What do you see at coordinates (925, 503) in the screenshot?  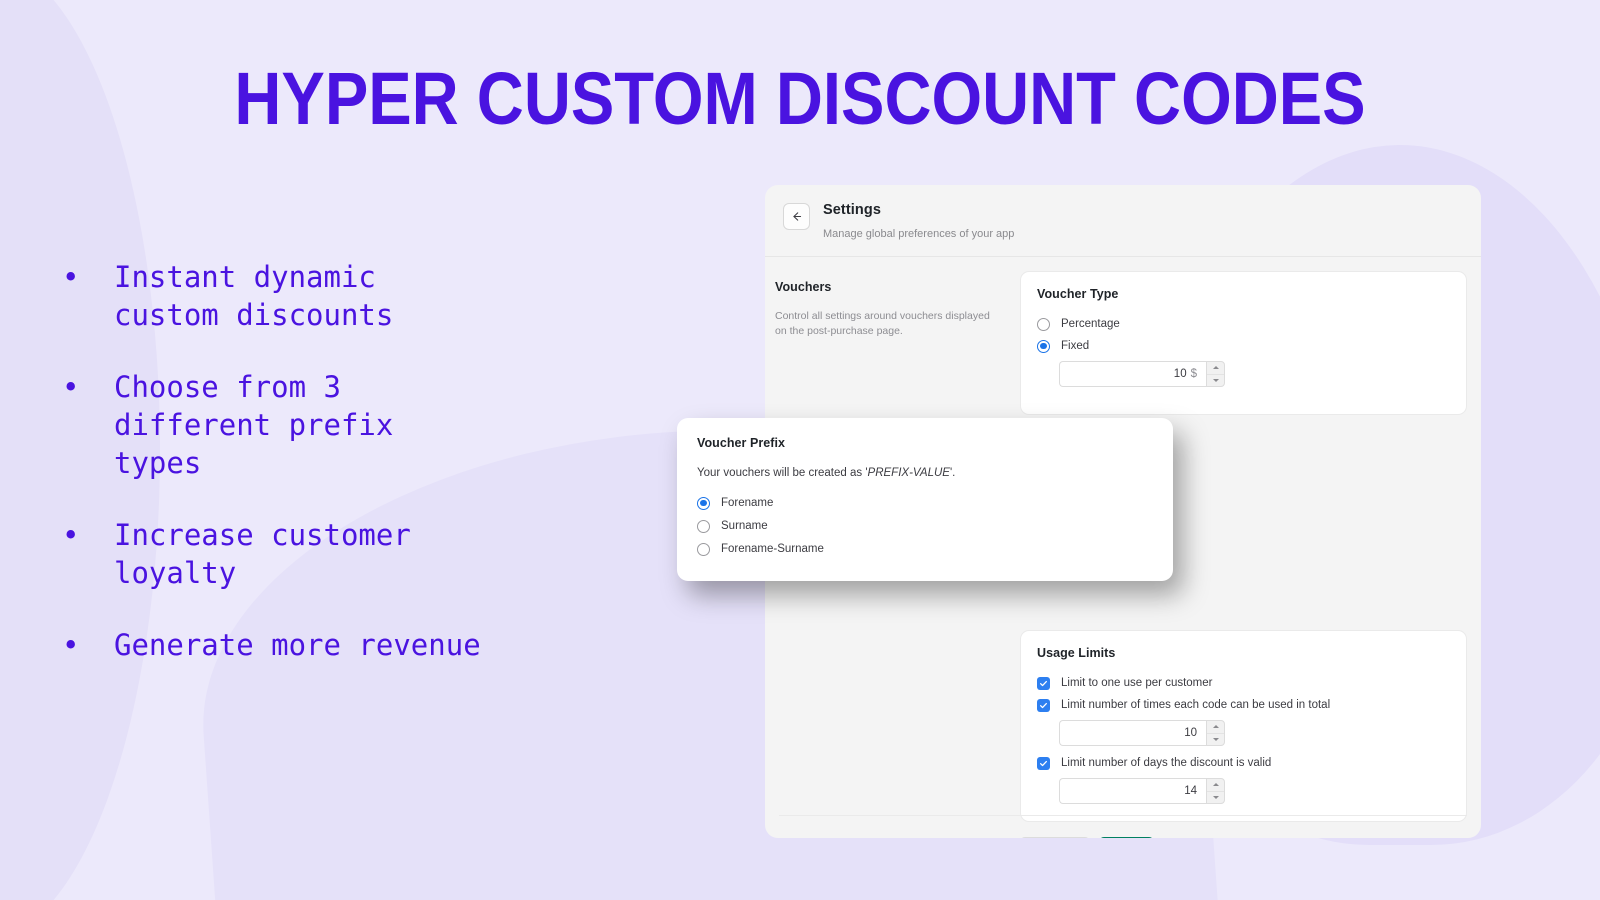 I see `radio-option-forename: Forename` at bounding box center [925, 503].